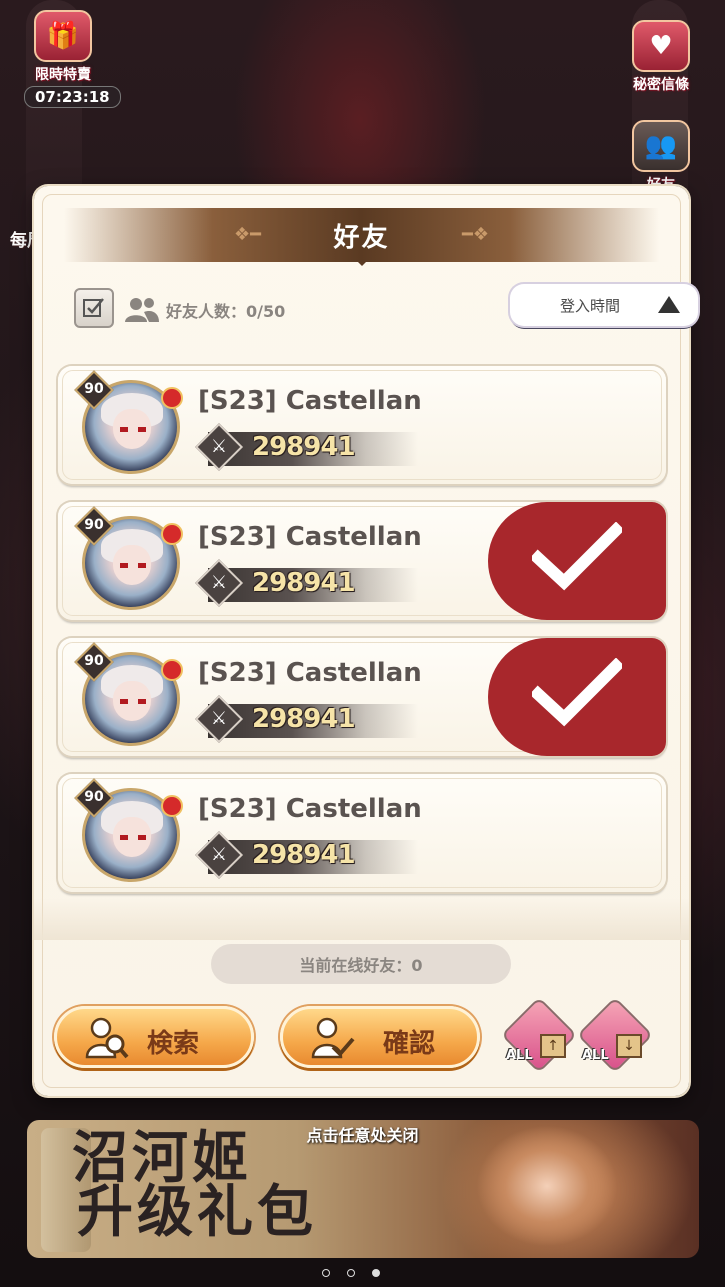 This screenshot has width=725, height=1287. Describe the element at coordinates (142, 310) in the screenshot. I see `people-icon` at that location.